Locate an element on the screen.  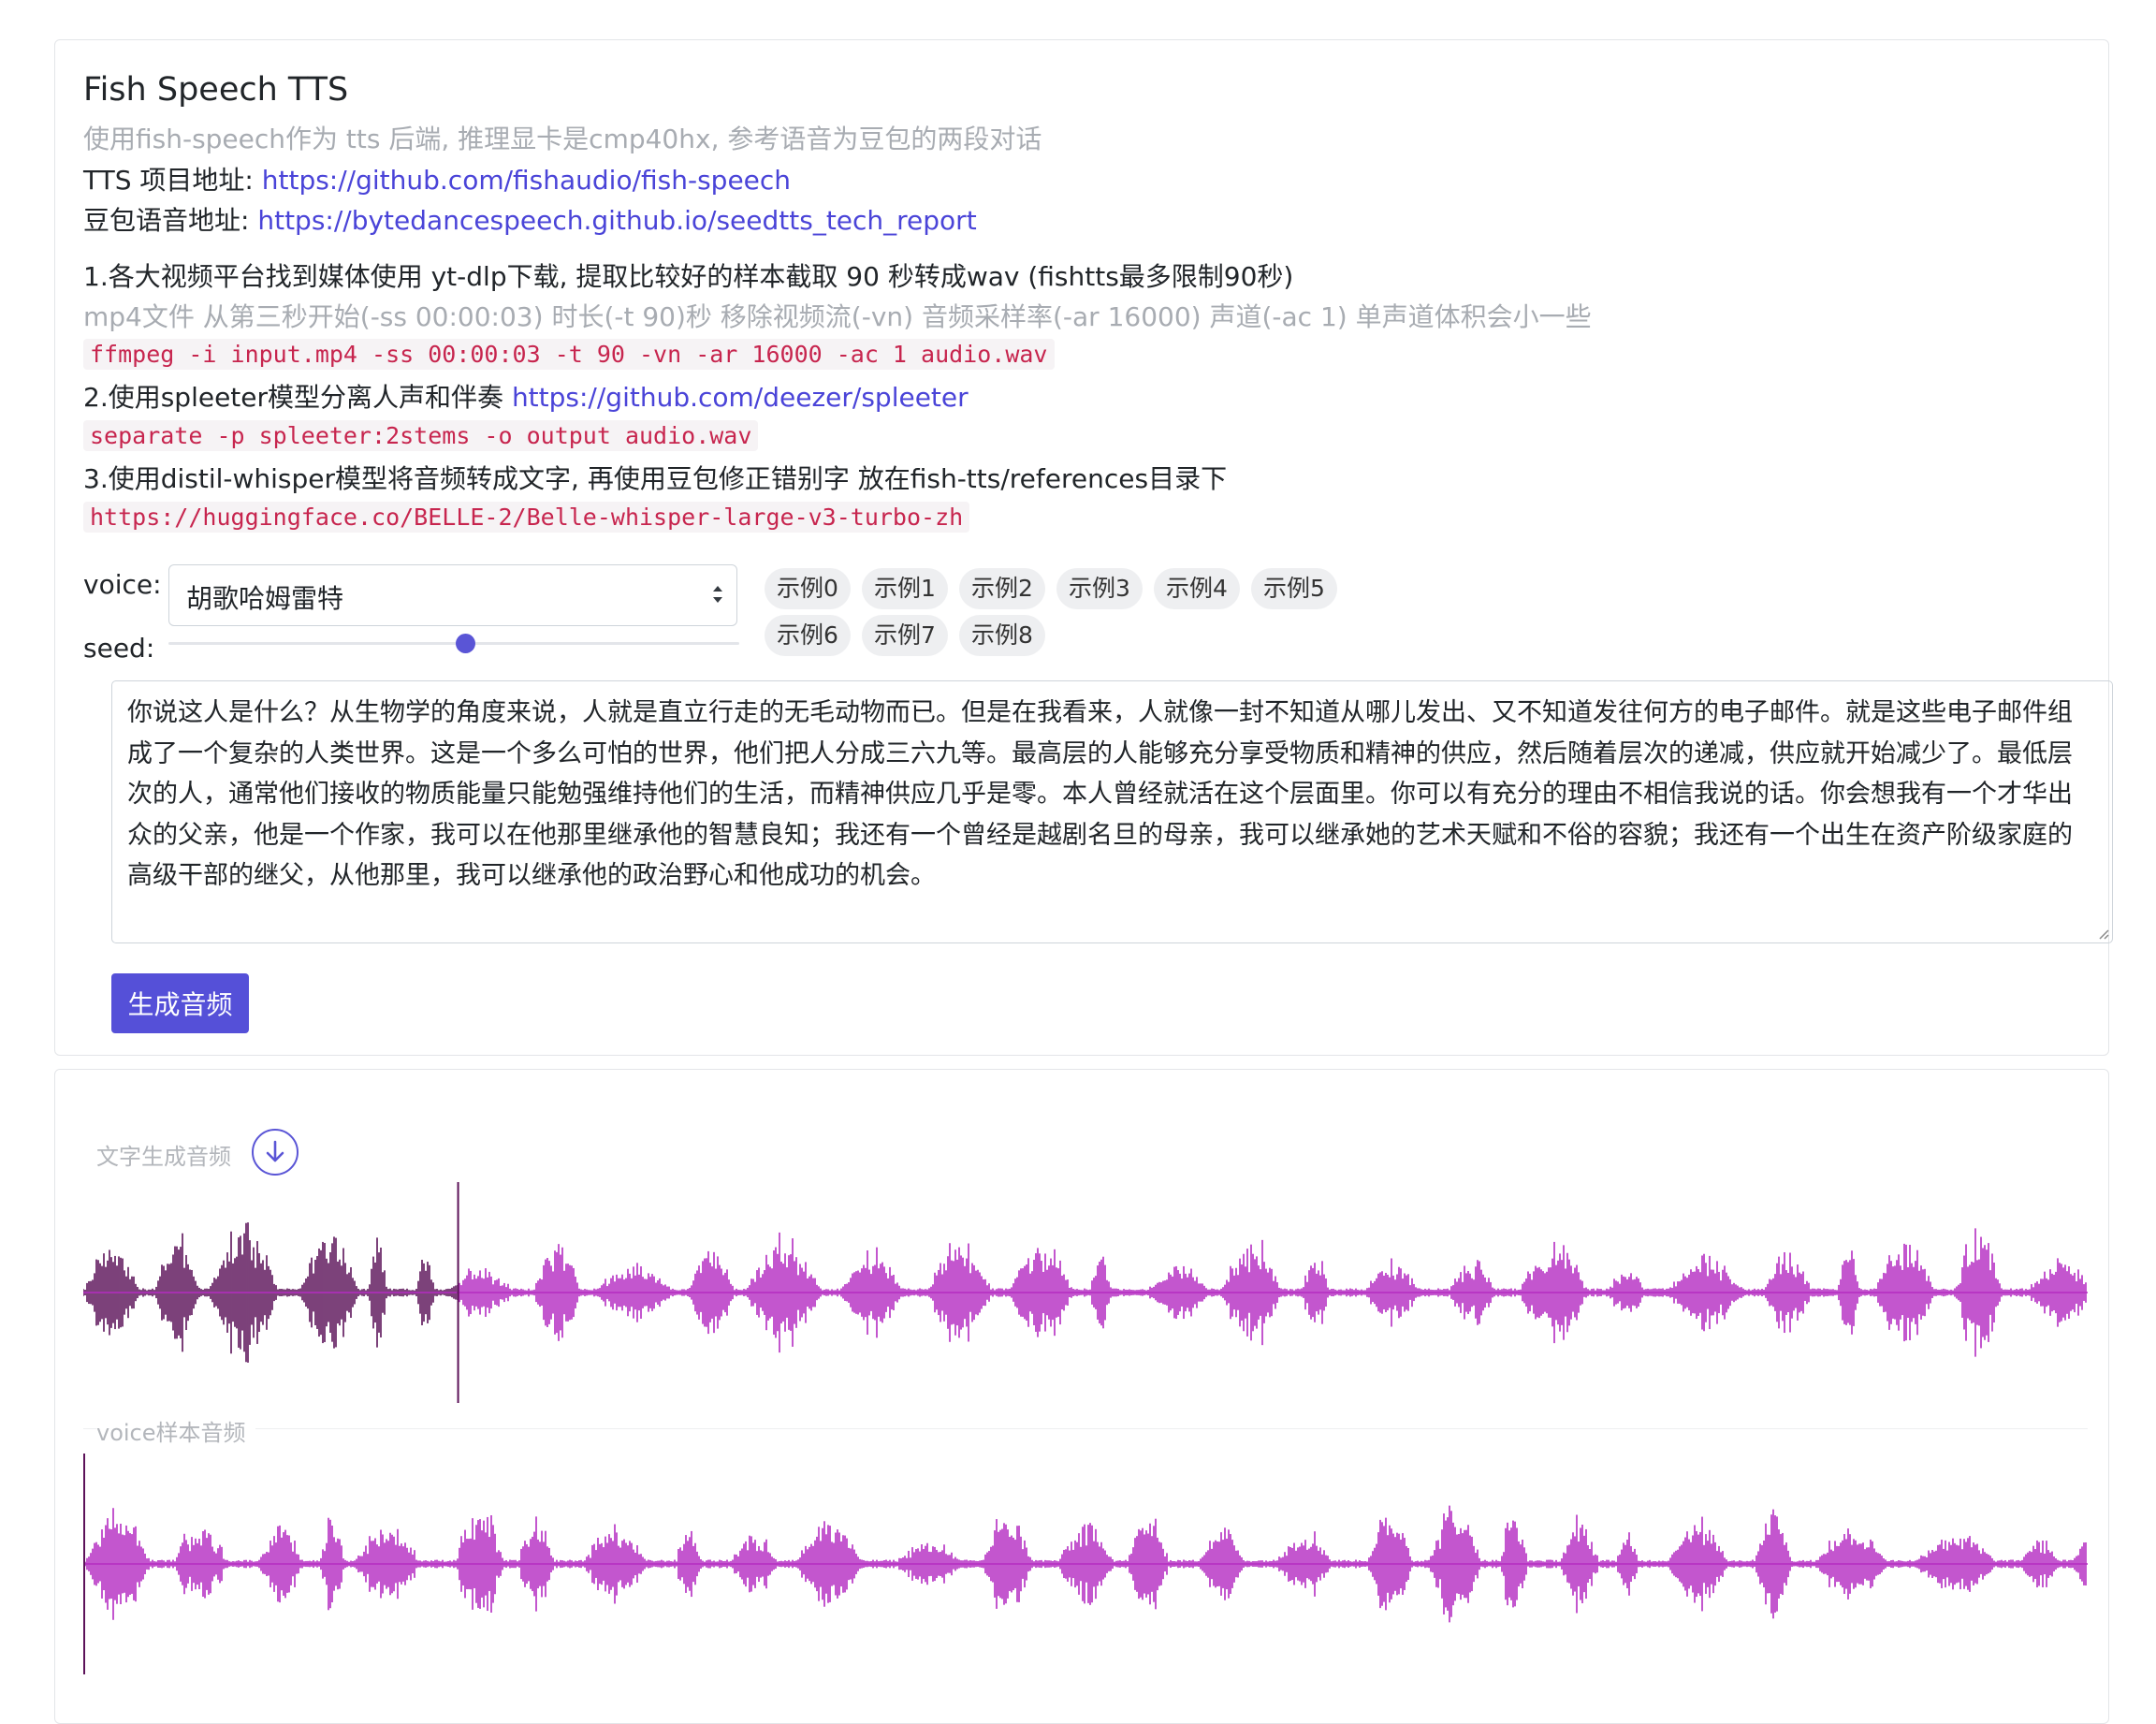
select-arrows-icon is located at coordinates (717, 594).